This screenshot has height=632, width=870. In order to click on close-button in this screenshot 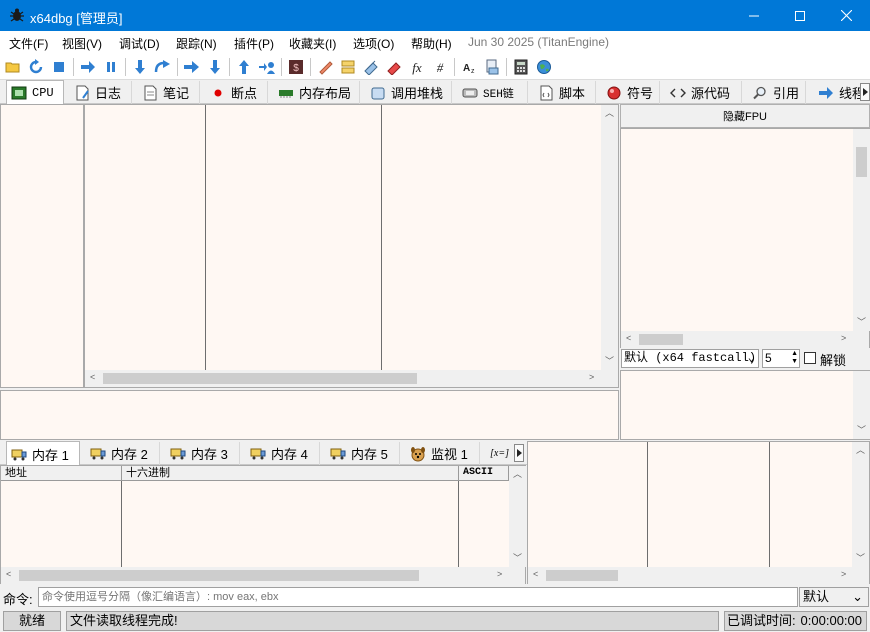, I will do `click(846, 15)`.